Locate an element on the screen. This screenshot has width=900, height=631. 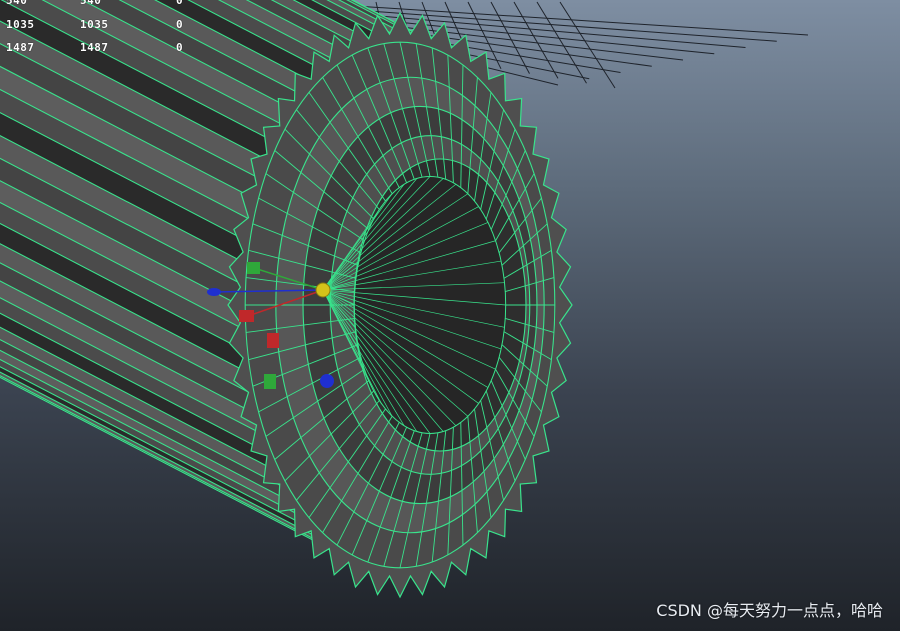
hud-row-verts: 540 540 0 is located at coordinates (100, 5).